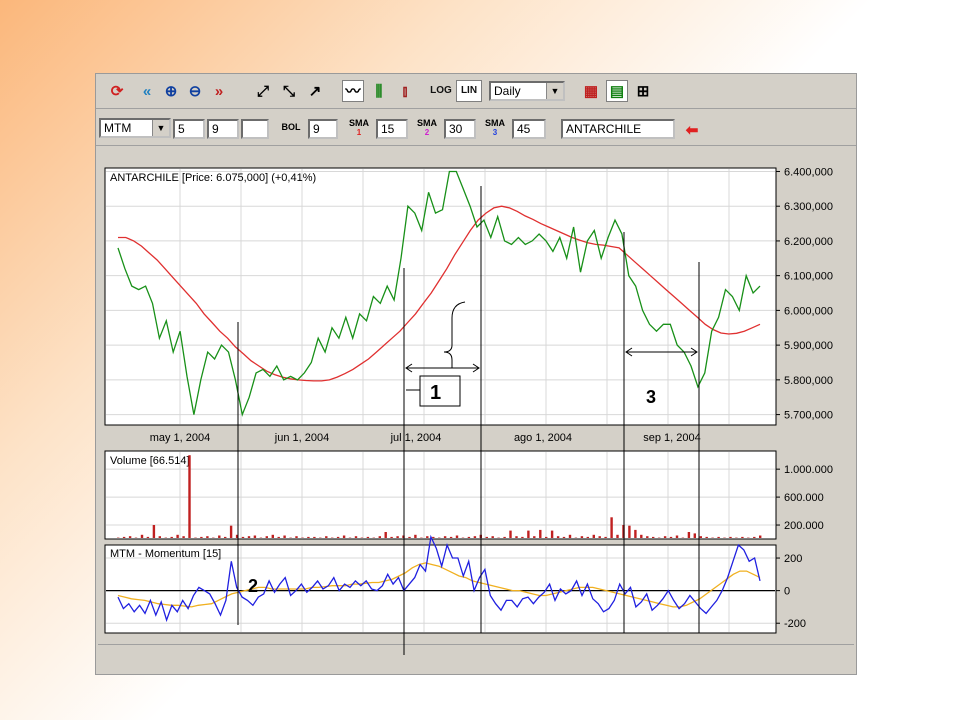 Image resolution: width=960 pixels, height=720 pixels. What do you see at coordinates (808, 311) in the screenshot?
I see `y-tick-label: 6.000,000` at bounding box center [808, 311].